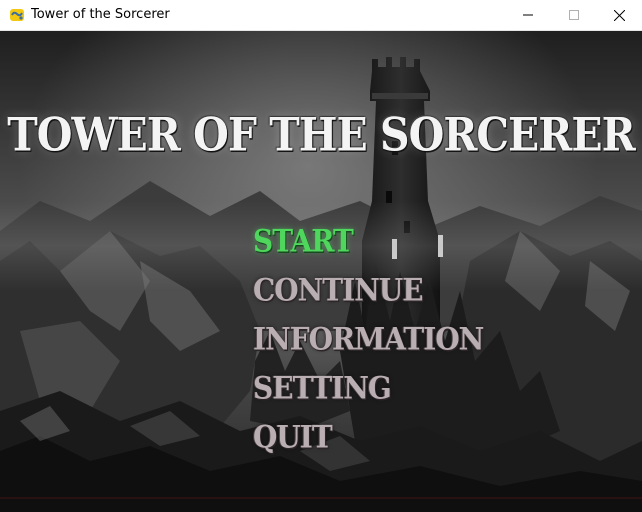 This screenshot has height=512, width=642. I want to click on maximize-icon, so click(574, 15).